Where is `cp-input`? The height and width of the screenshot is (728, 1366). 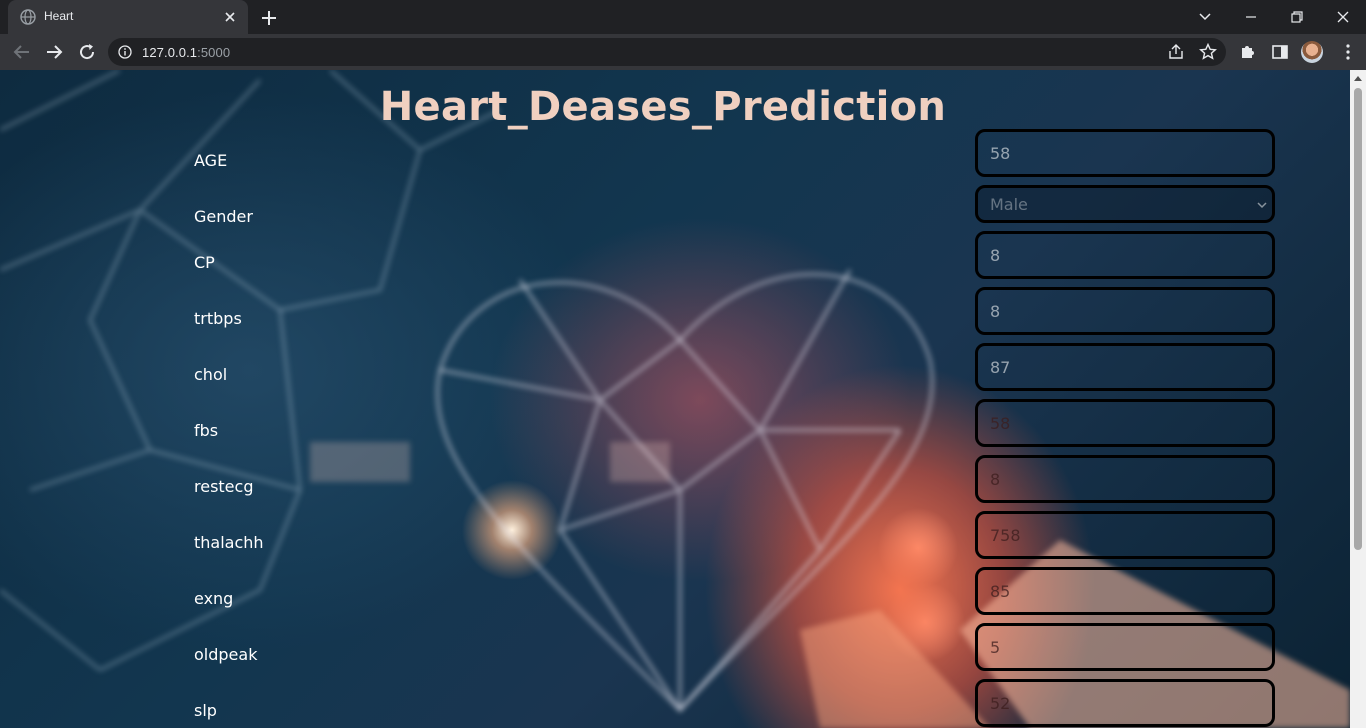 cp-input is located at coordinates (1125, 255).